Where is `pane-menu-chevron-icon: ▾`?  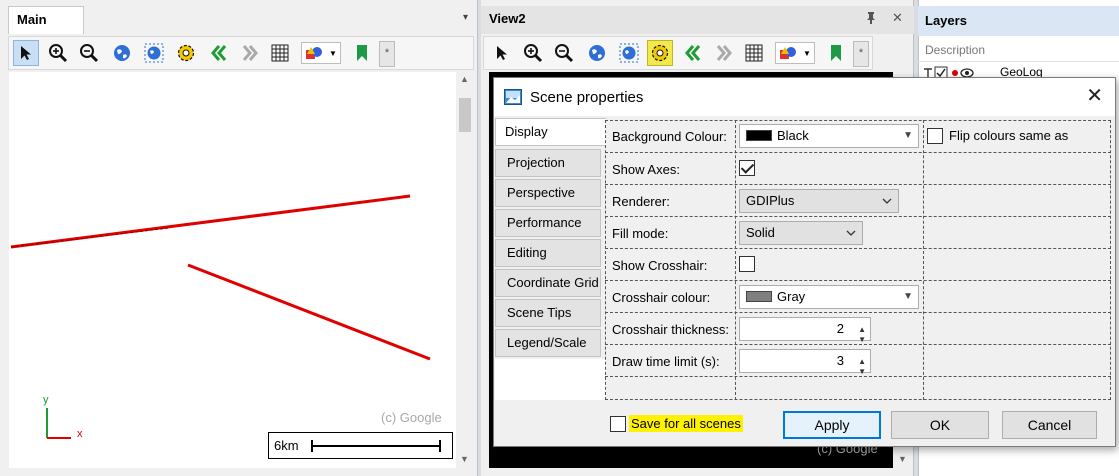
pane-menu-chevron-icon: ▾ is located at coordinates (465, 17).